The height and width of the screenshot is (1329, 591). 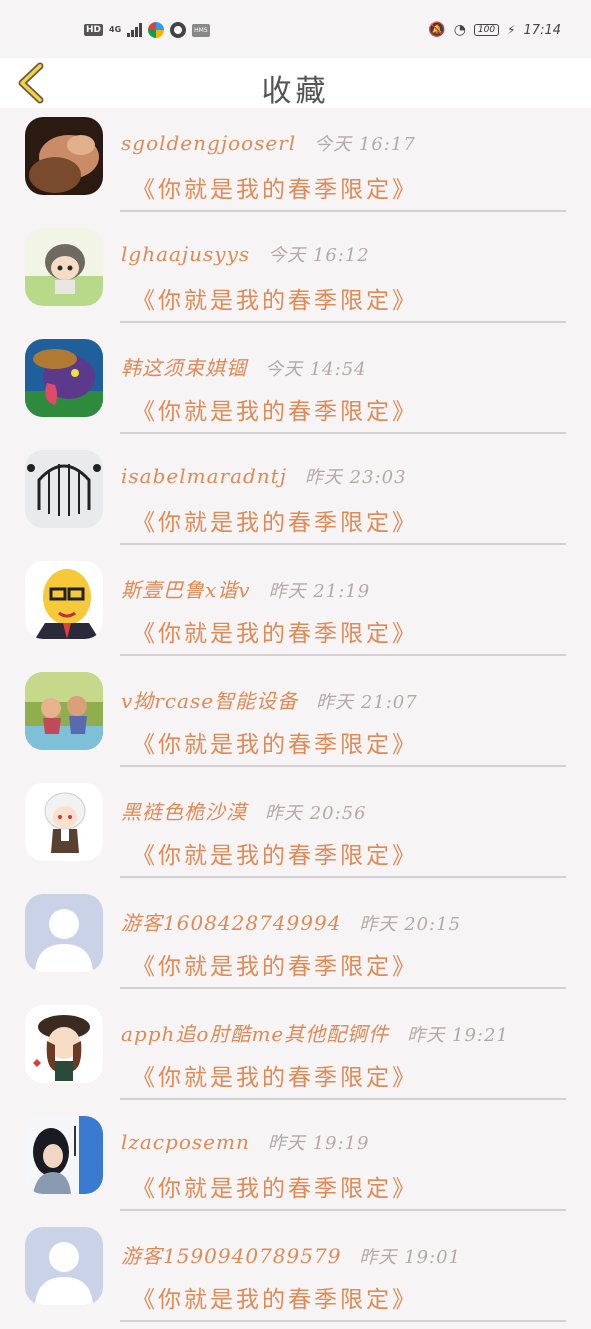 I want to click on user-name: sgoldengjooserl, so click(x=209, y=143).